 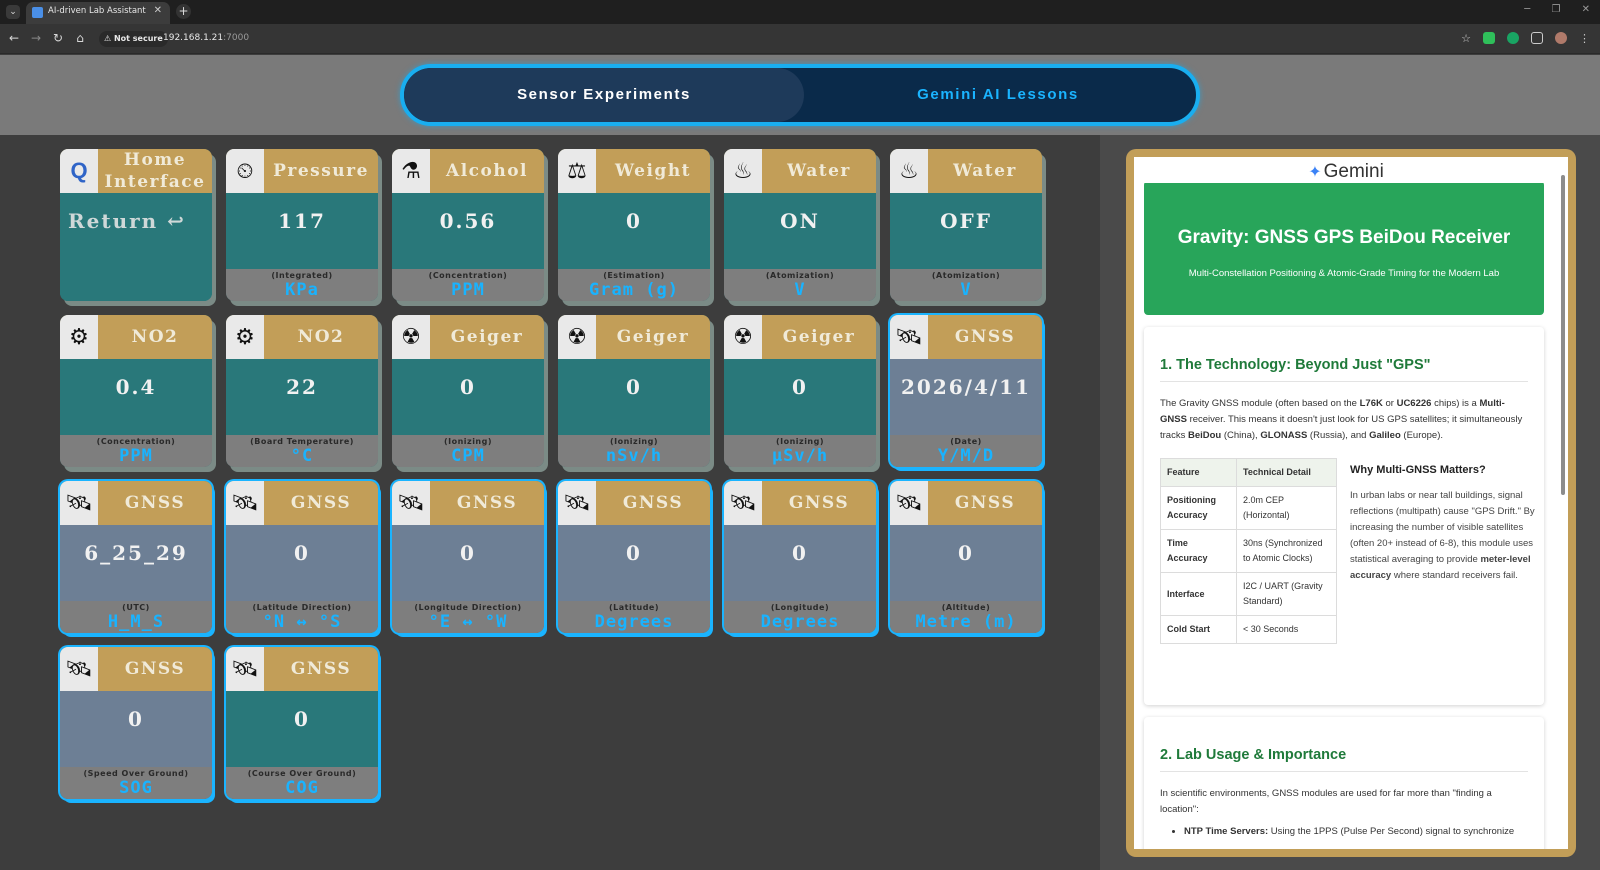 What do you see at coordinates (604, 95) in the screenshot?
I see `tab-sensor-experiments: Sensor Experiments` at bounding box center [604, 95].